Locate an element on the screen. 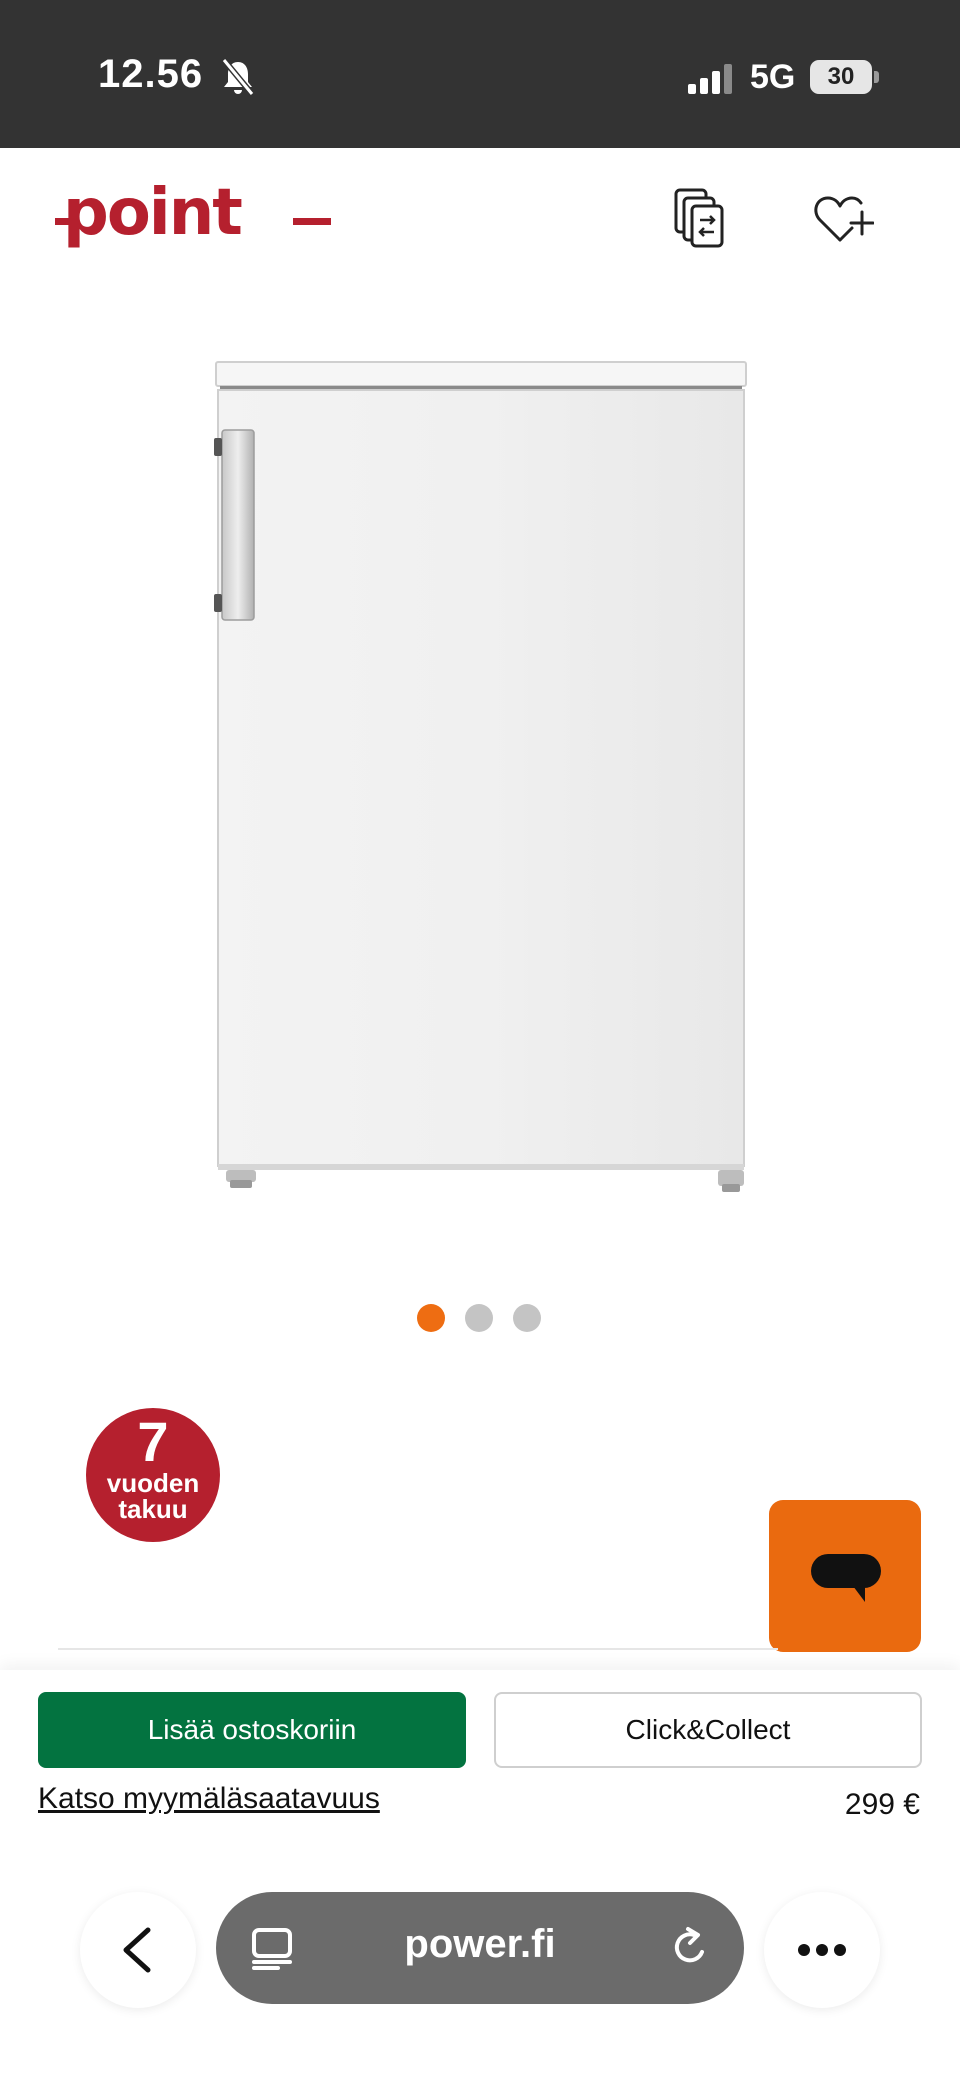 The width and height of the screenshot is (960, 2087). signal-icon is located at coordinates (710, 79).